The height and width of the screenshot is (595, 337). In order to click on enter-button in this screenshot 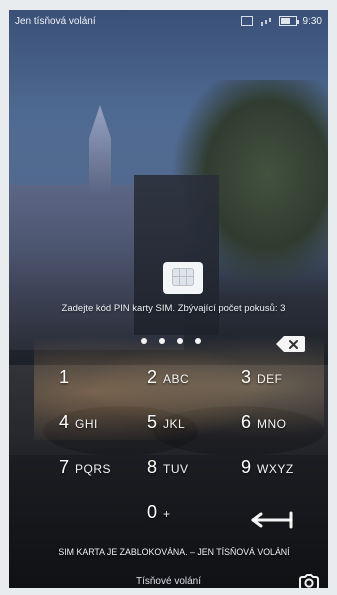, I will do `click(272, 520)`.